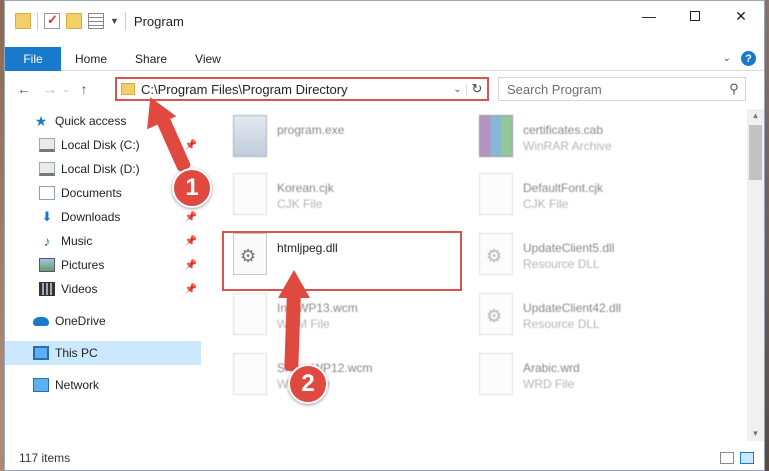 The height and width of the screenshot is (471, 769). What do you see at coordinates (33, 58) in the screenshot?
I see `tab-file: File` at bounding box center [33, 58].